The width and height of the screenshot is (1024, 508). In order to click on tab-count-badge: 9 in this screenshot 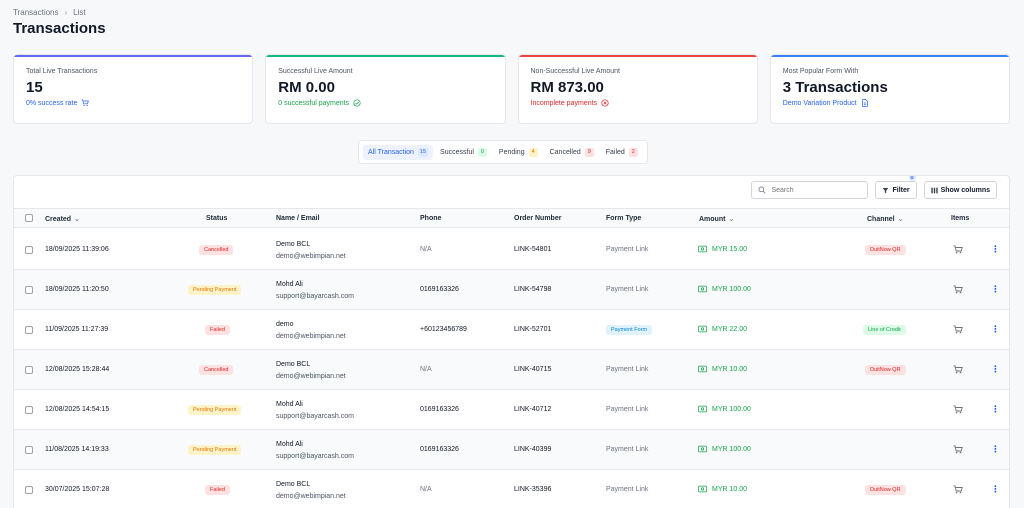, I will do `click(589, 152)`.